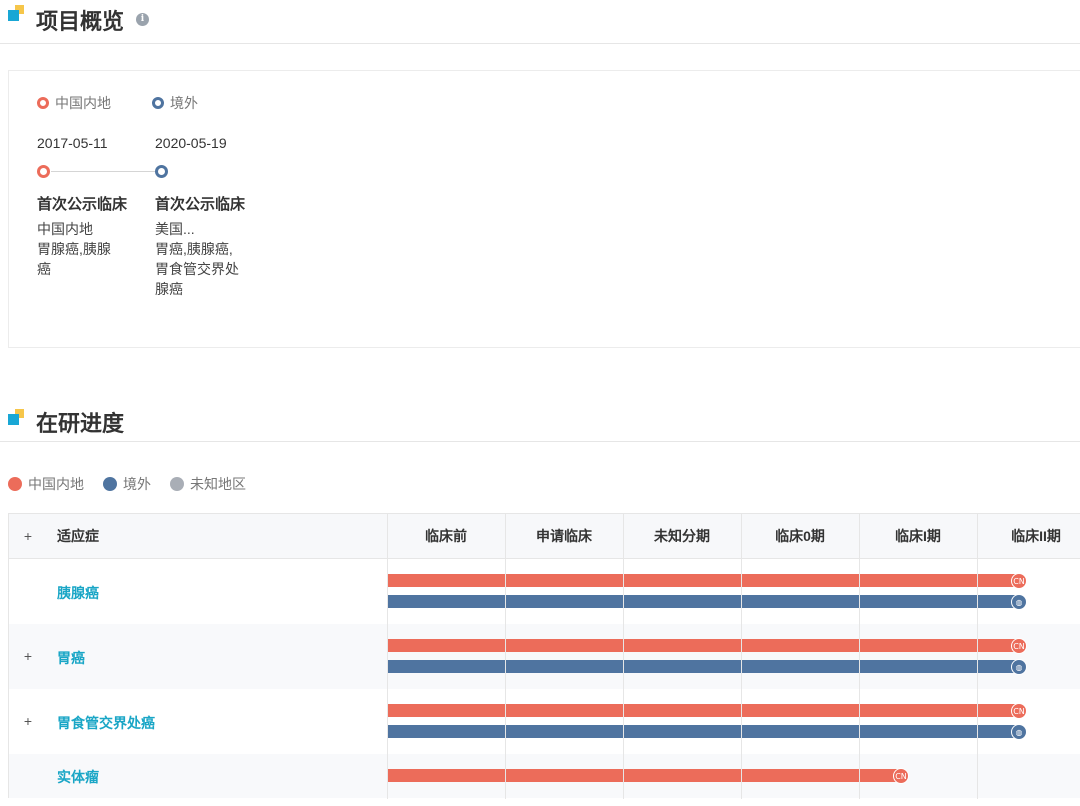 The height and width of the screenshot is (806, 1080). Describe the element at coordinates (564, 536) in the screenshot. I see `stage-header: 申请临床` at that location.